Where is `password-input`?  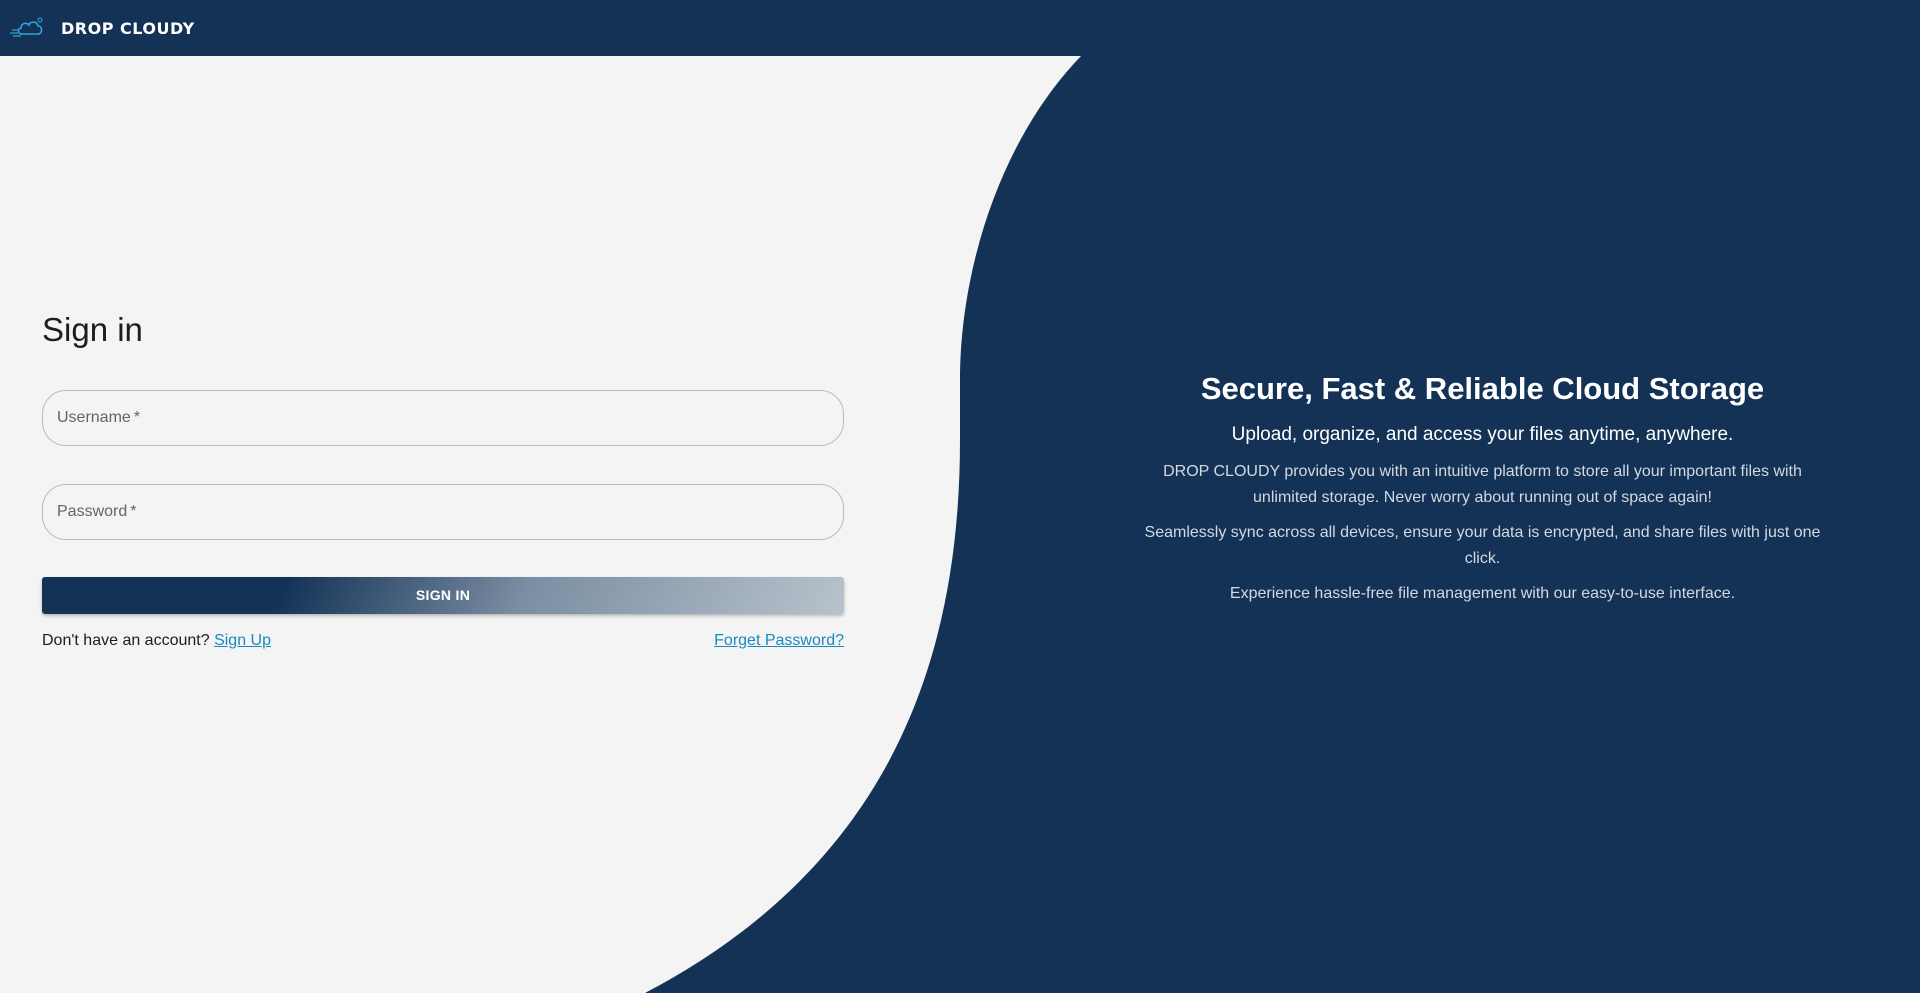
password-input is located at coordinates (443, 511).